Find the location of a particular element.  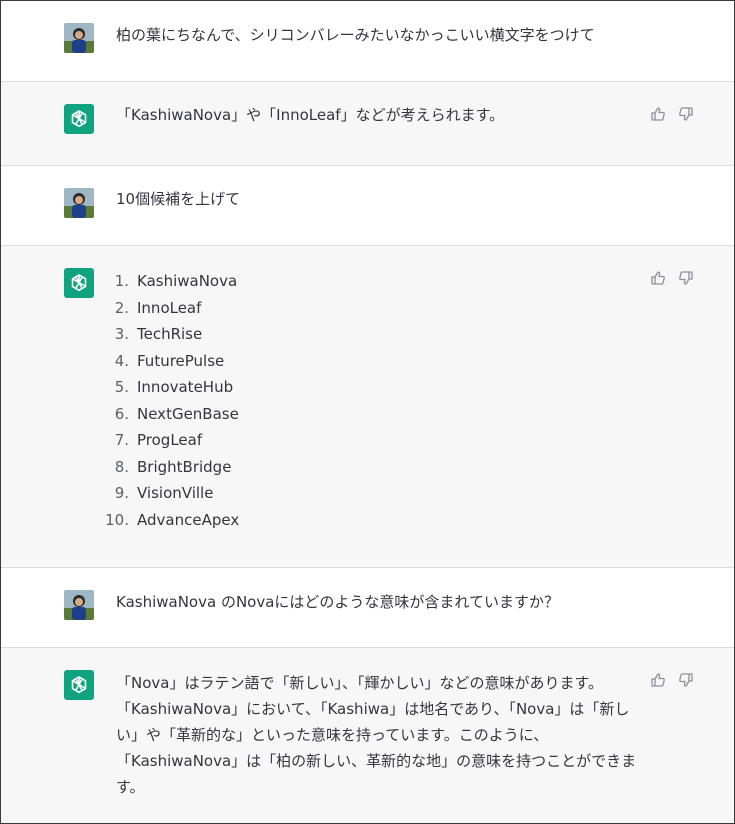

list-item-text: NextGenBase is located at coordinates (188, 413).